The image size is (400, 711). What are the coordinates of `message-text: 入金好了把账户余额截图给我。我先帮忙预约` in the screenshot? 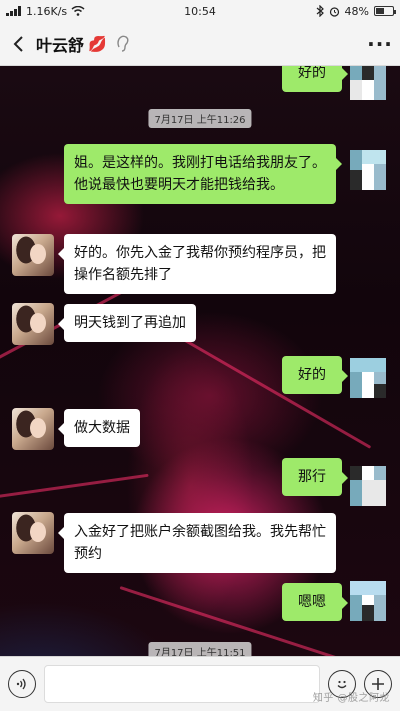 It's located at (200, 543).